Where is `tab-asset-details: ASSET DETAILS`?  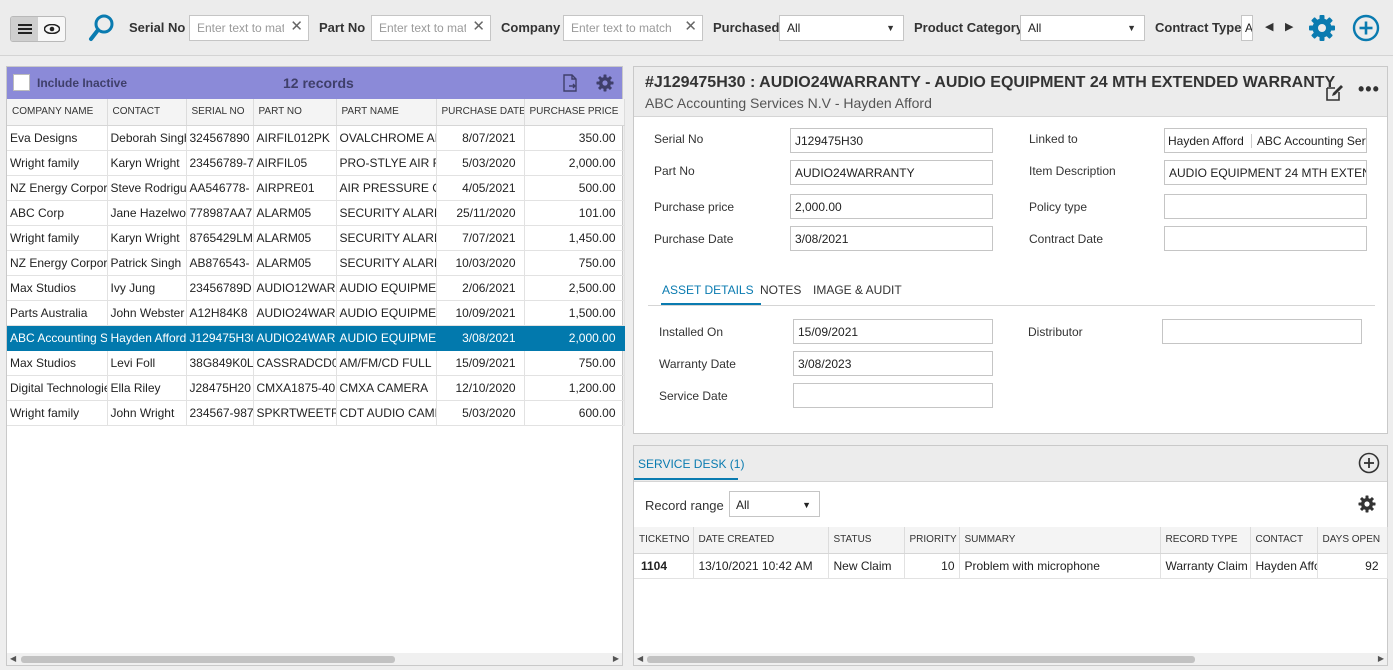 tab-asset-details: ASSET DETAILS is located at coordinates (708, 290).